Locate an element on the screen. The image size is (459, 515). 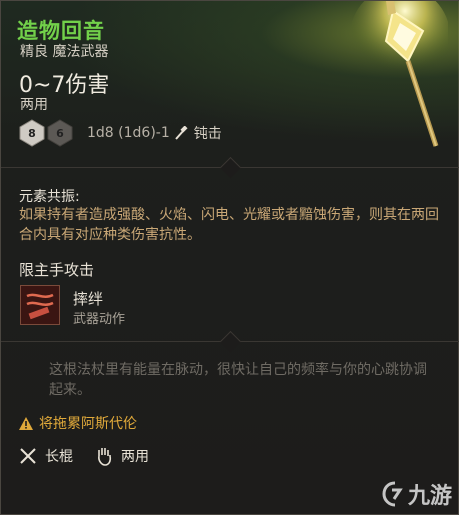
dice-formula: 1d8 (1d6)-1 is located at coordinates (128, 133).